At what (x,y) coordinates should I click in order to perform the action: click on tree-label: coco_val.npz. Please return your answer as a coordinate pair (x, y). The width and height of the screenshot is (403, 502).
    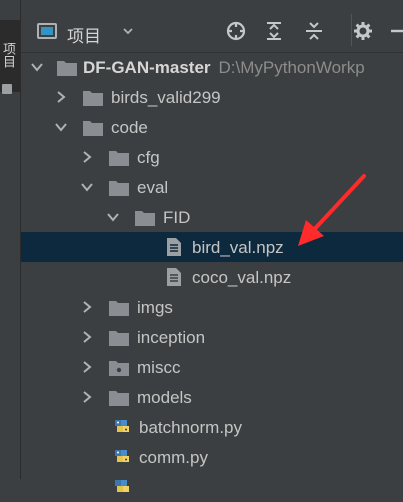
    Looking at the image, I should click on (242, 277).